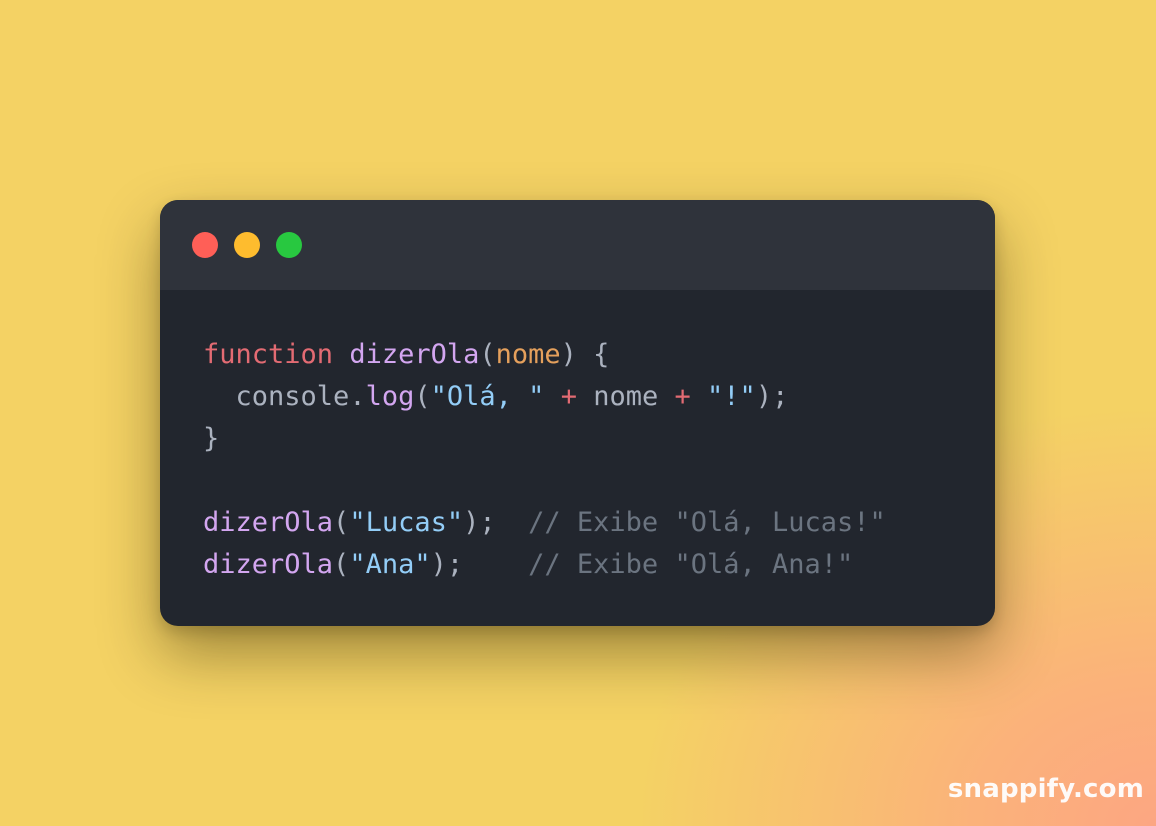 The image size is (1156, 826). Describe the element at coordinates (544, 439) in the screenshot. I see `code-line-3: }` at that location.